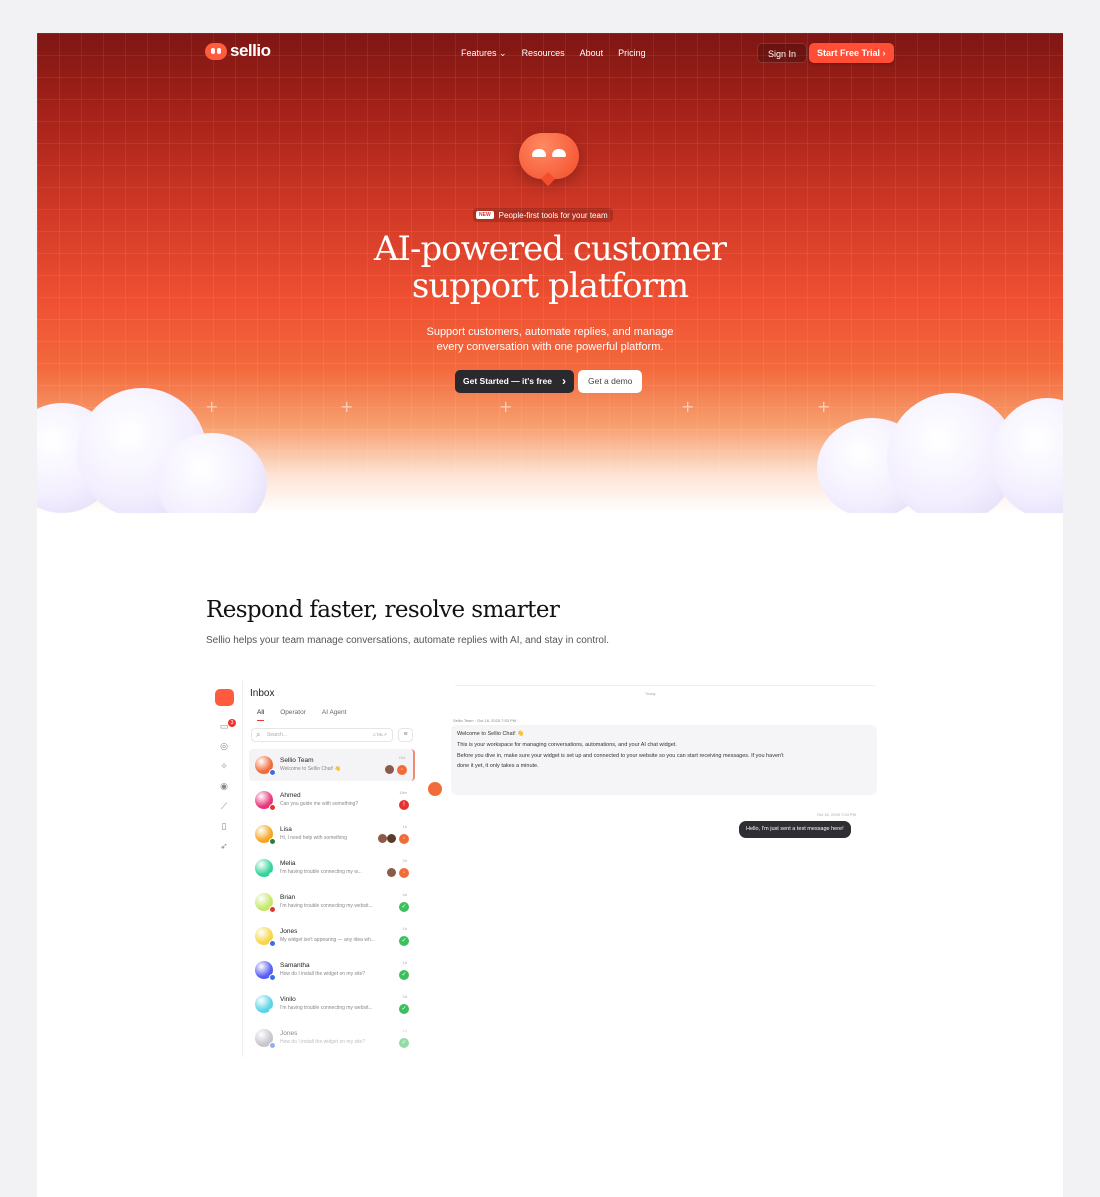  Describe the element at coordinates (224, 827) in the screenshot. I see `book-icon: ▯` at that location.